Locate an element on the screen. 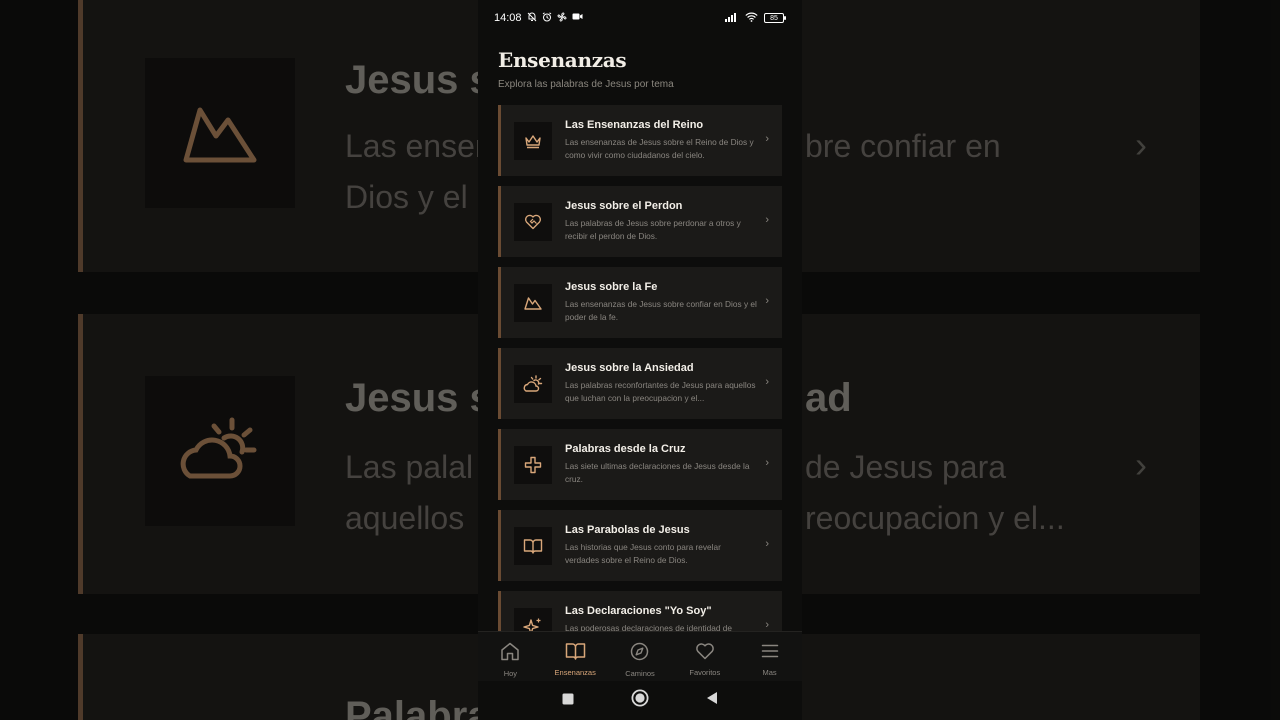 The image size is (1280, 720). book-icon is located at coordinates (575, 653).